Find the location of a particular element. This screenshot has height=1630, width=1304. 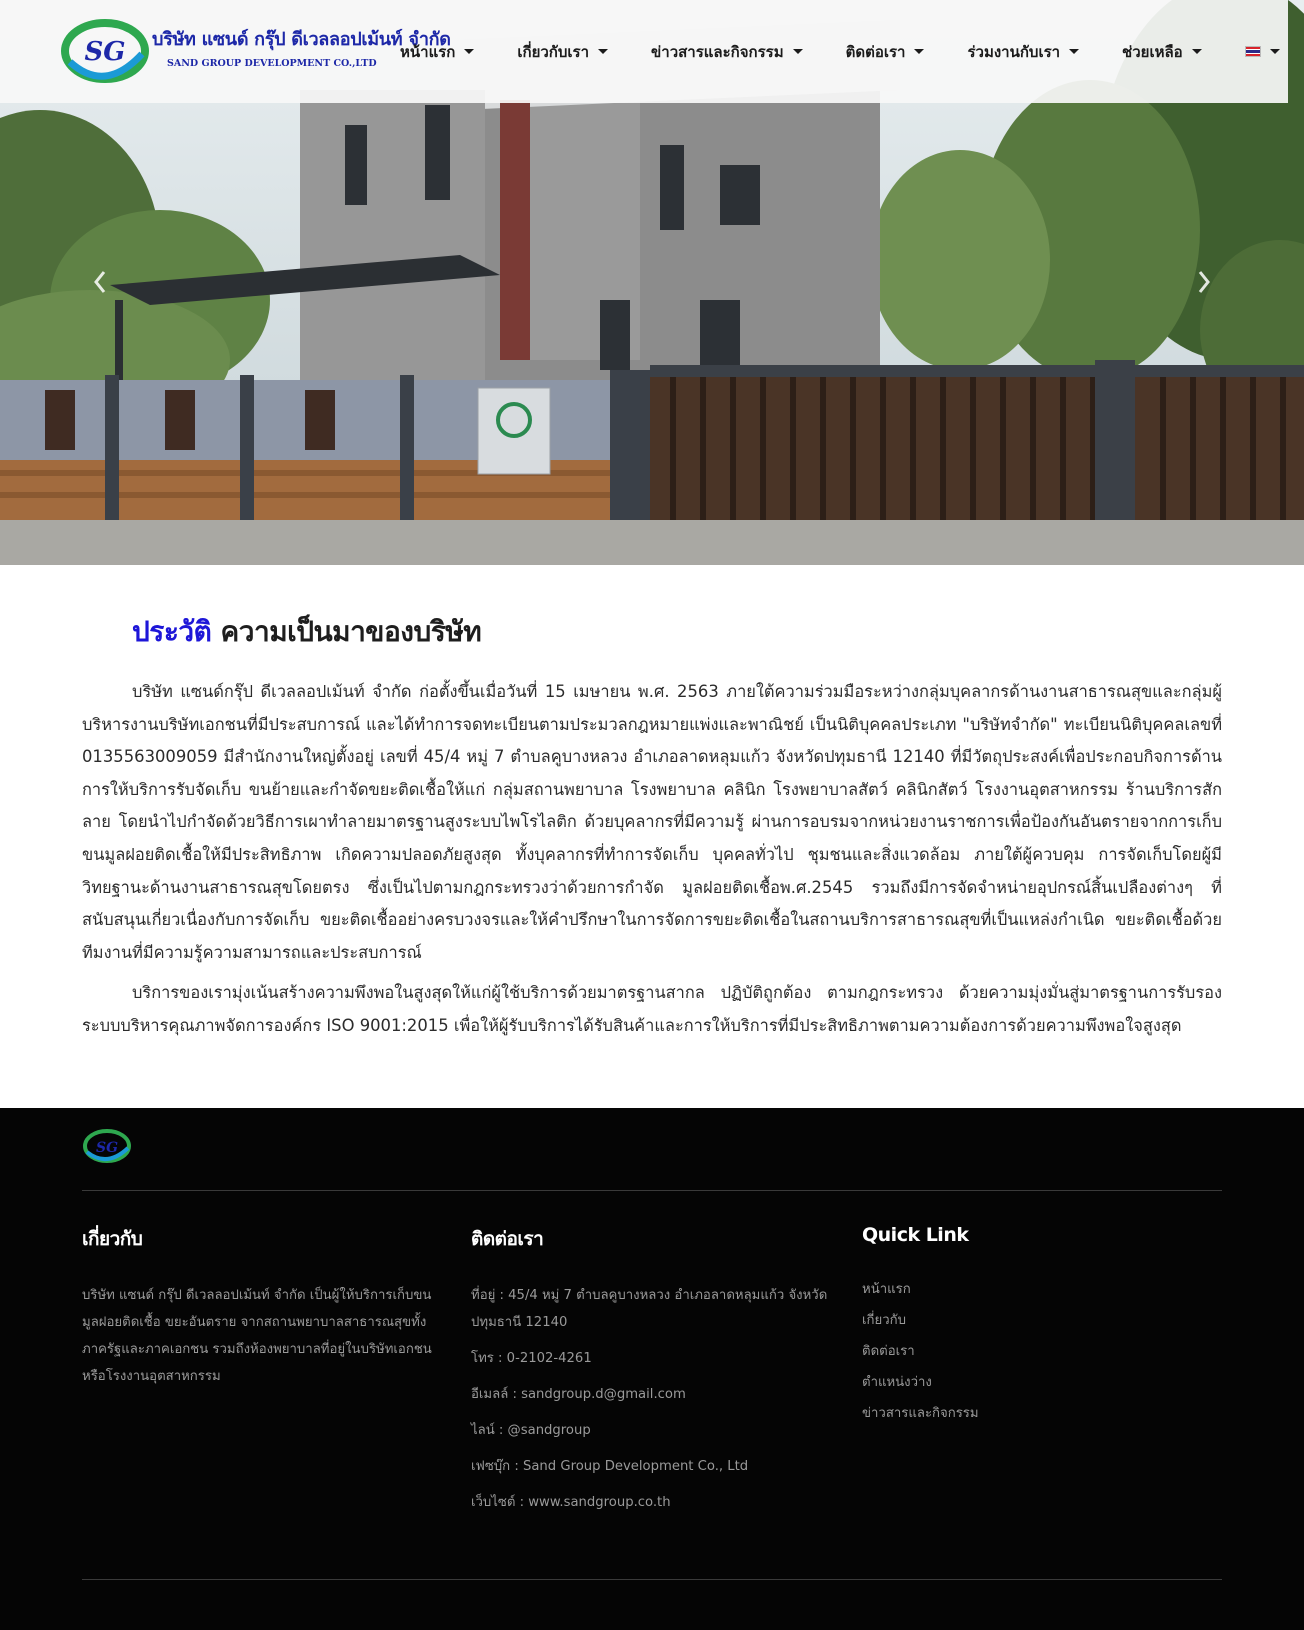

nav-help: ช่วยเหลือ is located at coordinates (1162, 52).